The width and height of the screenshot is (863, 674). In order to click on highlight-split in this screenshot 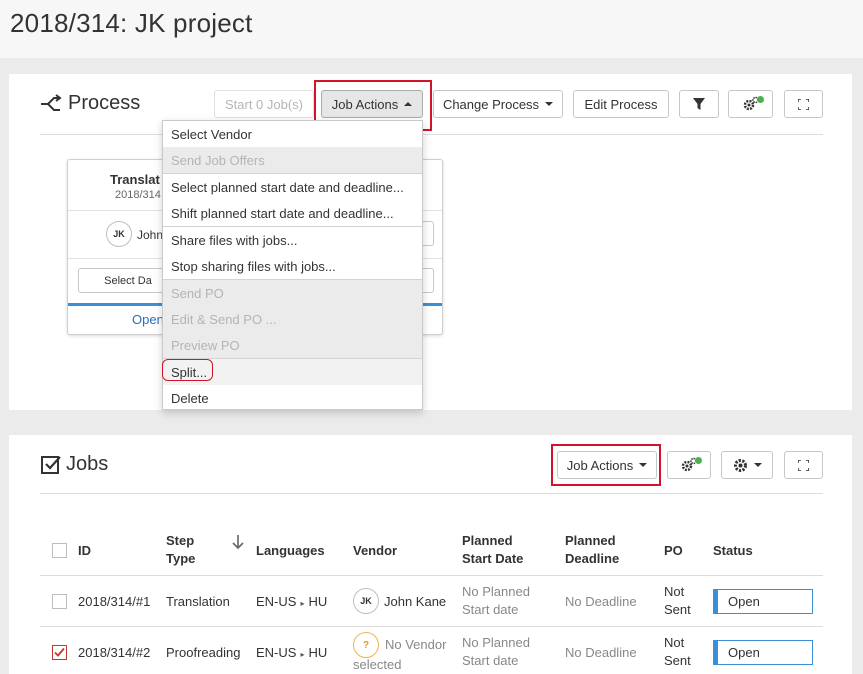, I will do `click(187, 370)`.